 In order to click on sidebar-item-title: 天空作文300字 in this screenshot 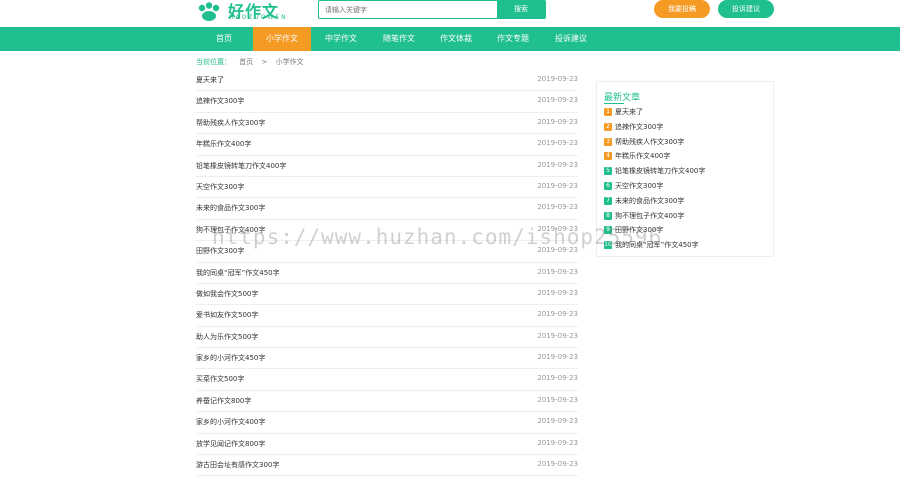, I will do `click(639, 186)`.